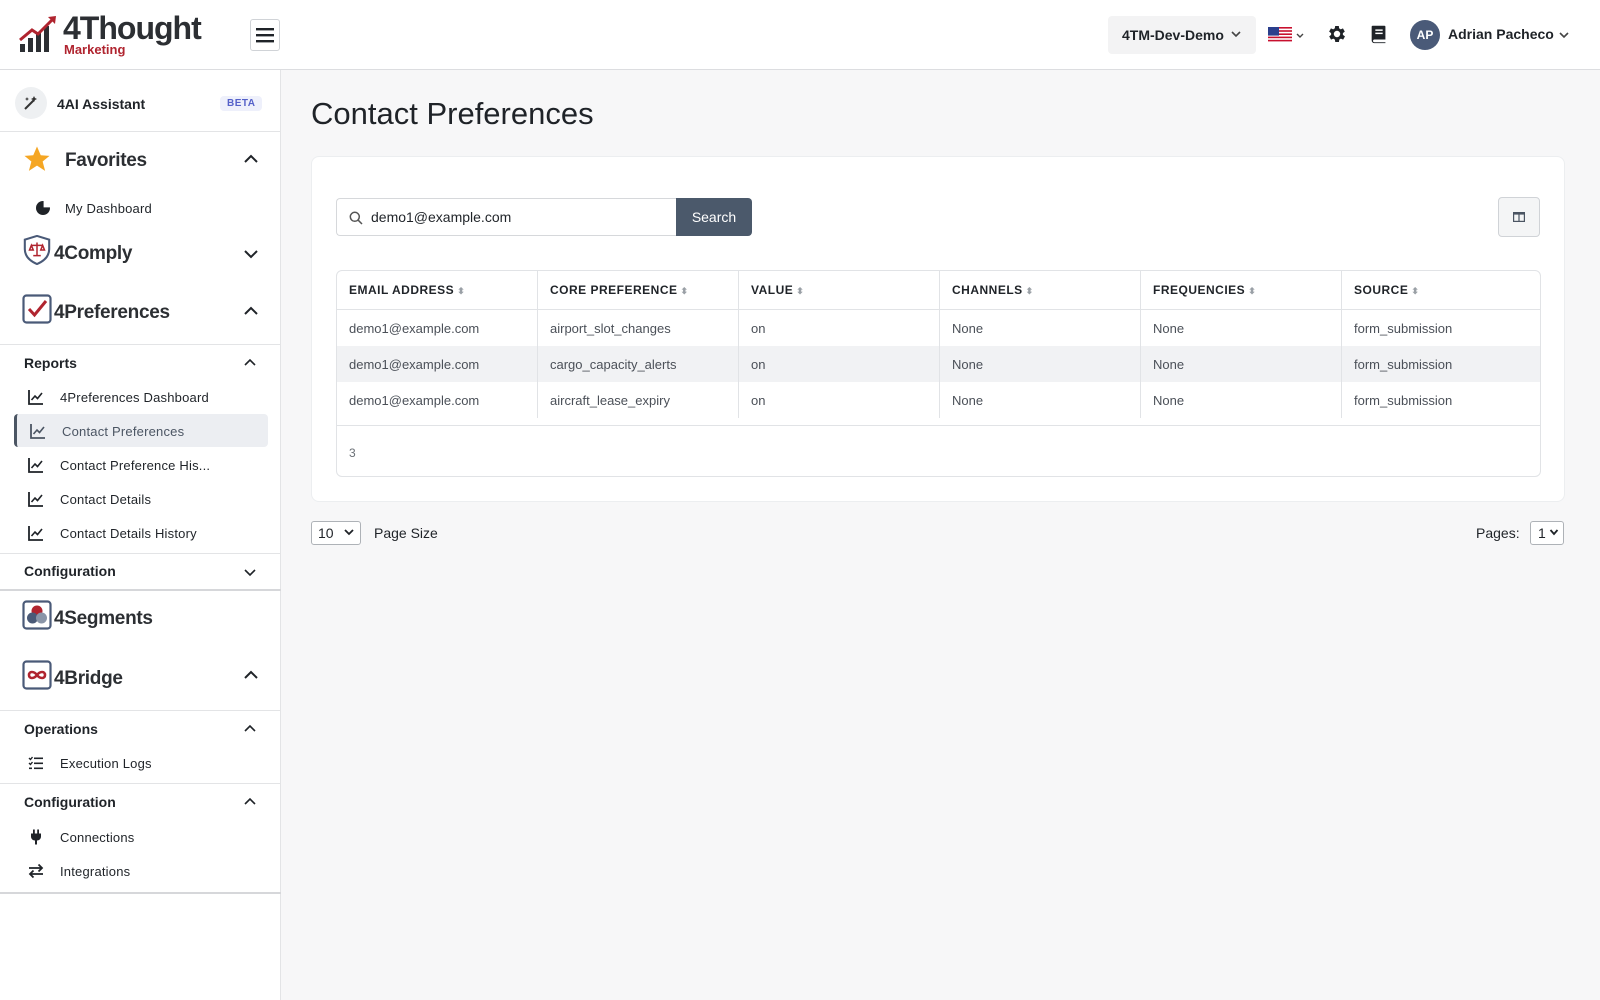 The width and height of the screenshot is (1600, 1000). Describe the element at coordinates (326, 533) in the screenshot. I see `page-size-value: 10` at that location.